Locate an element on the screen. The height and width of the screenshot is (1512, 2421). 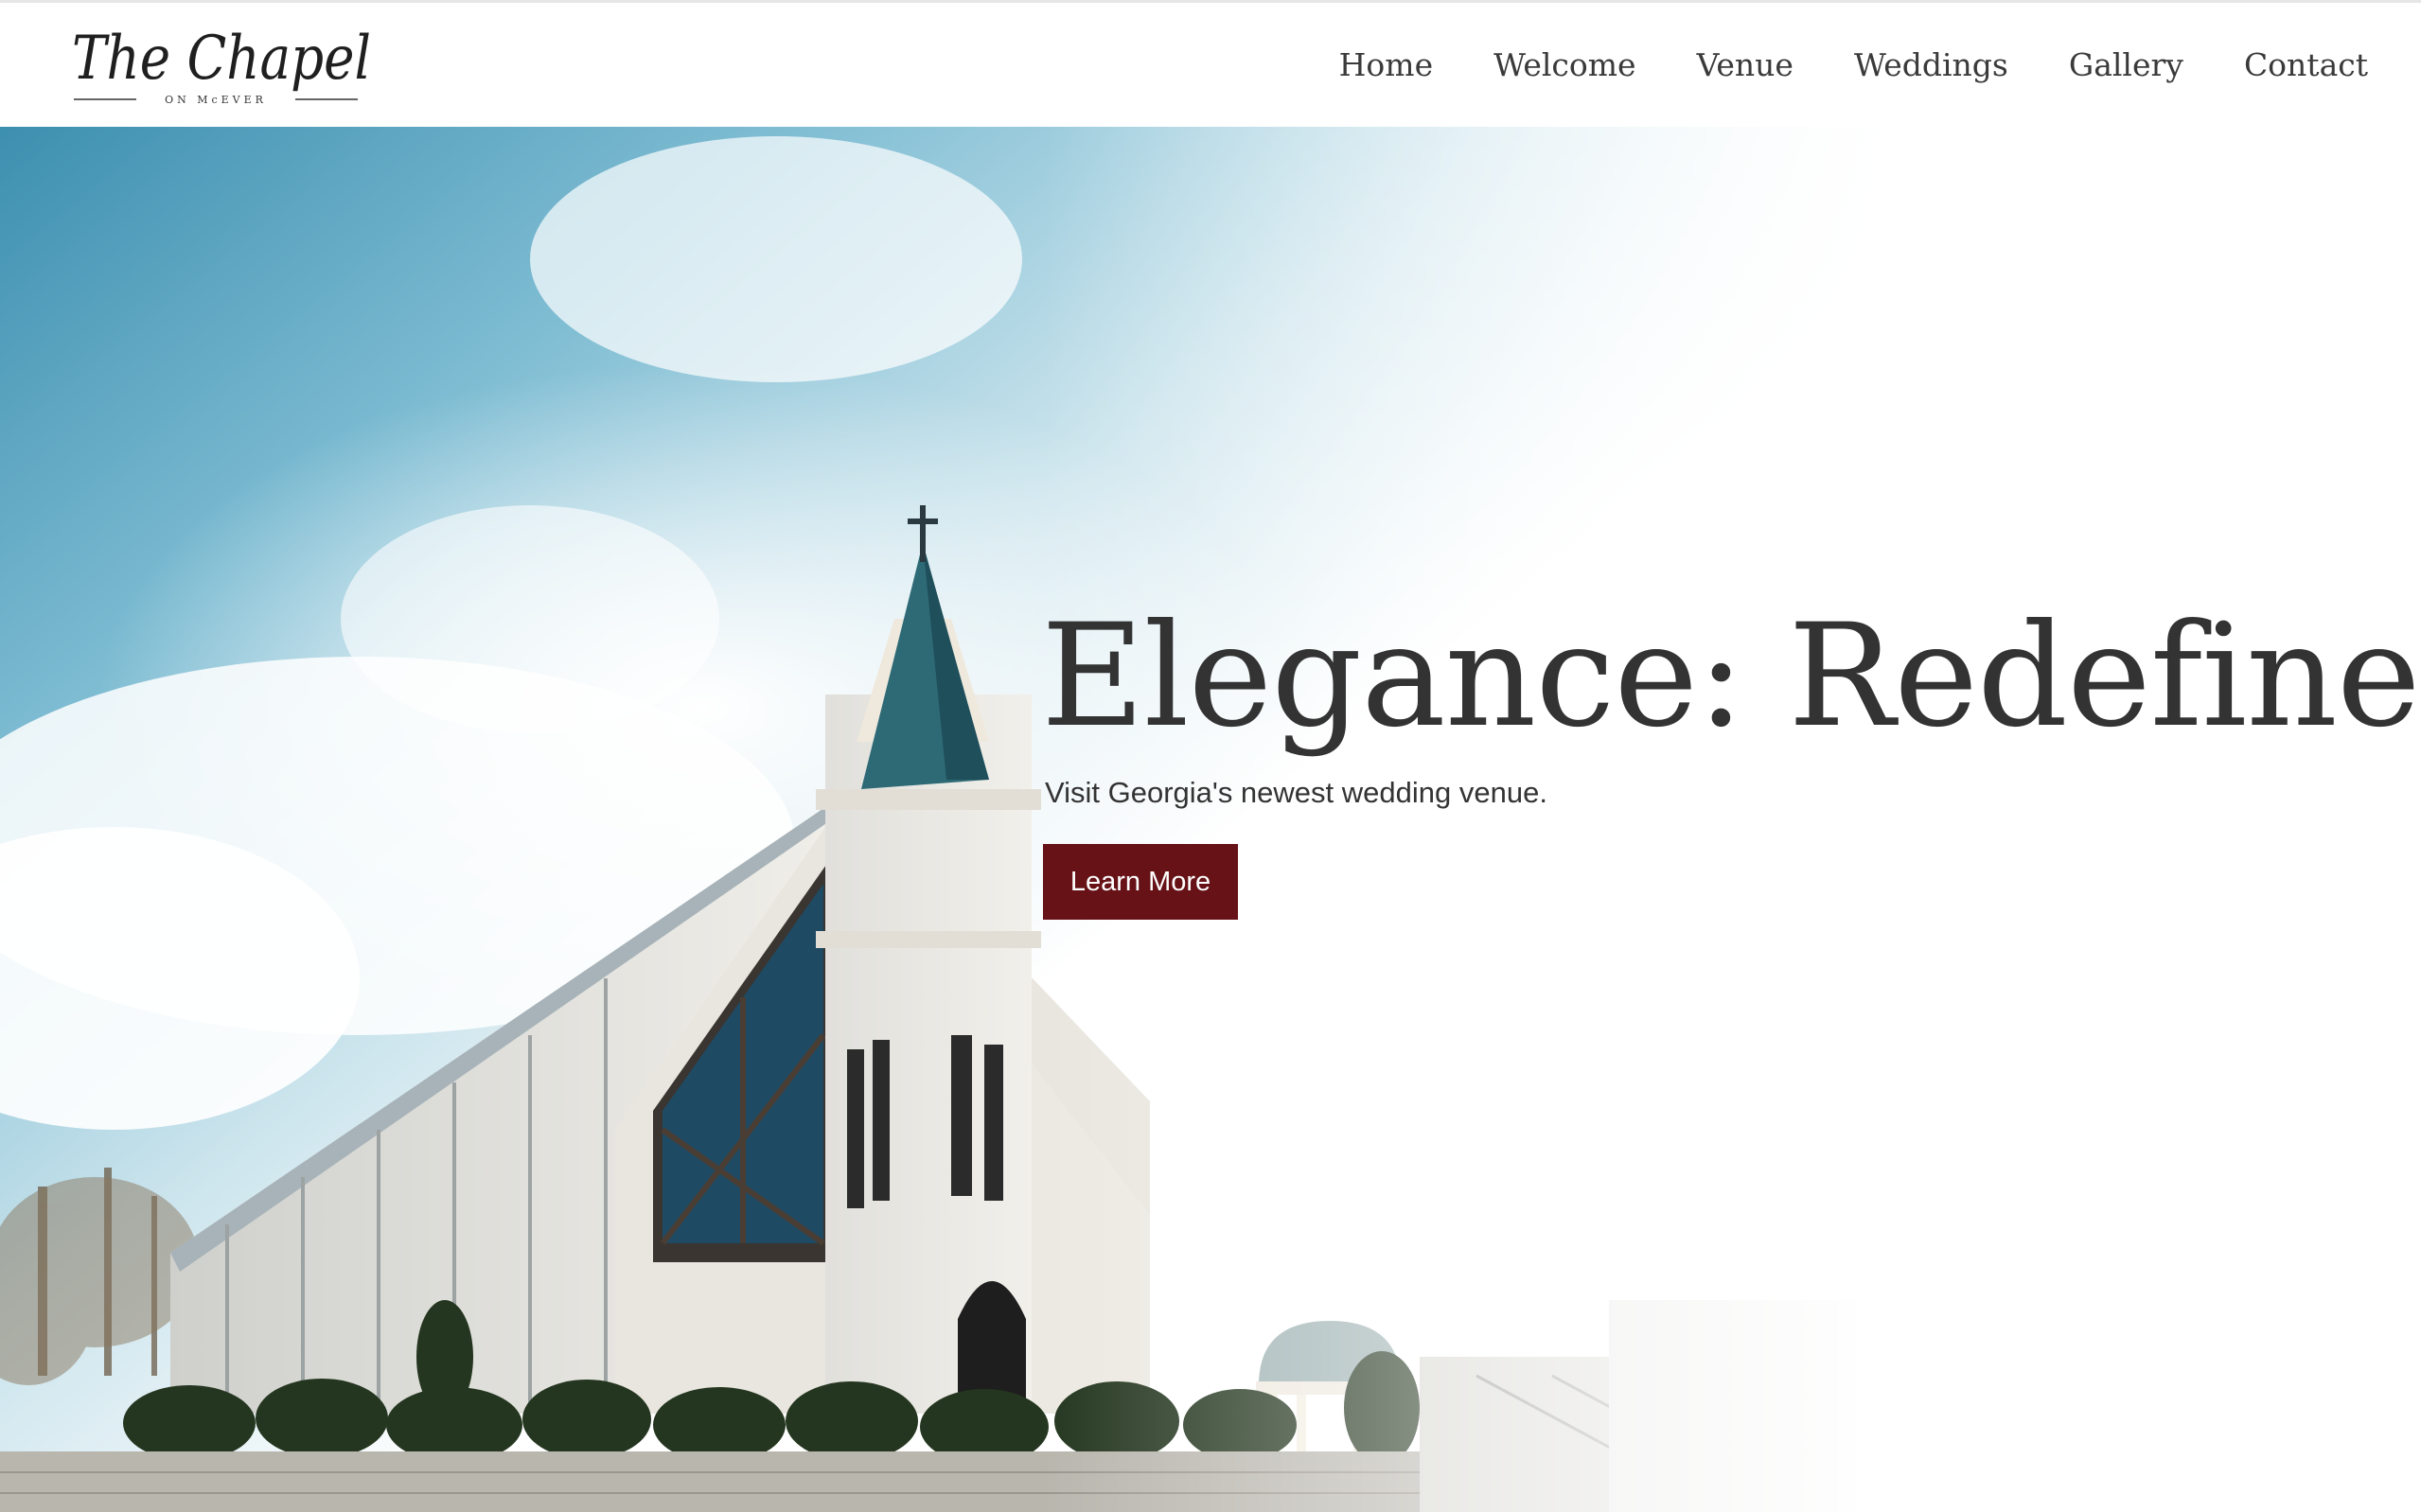
hero-subtitle: Visit Georgia's newest wedding venue. is located at coordinates (1296, 792).